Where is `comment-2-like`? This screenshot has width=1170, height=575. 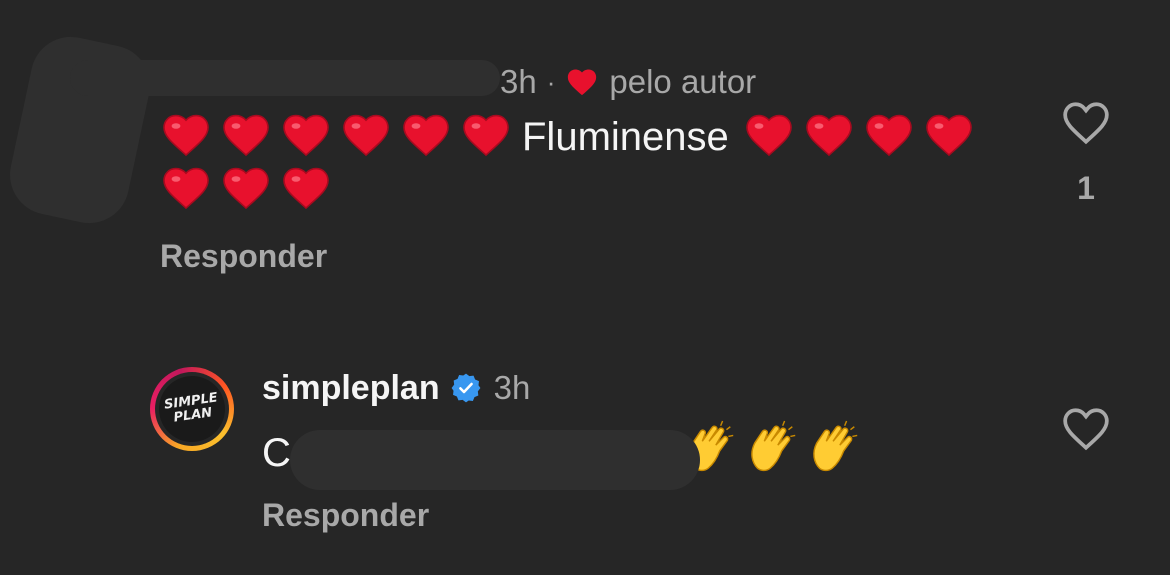
comment-2-like is located at coordinates (1086, 429).